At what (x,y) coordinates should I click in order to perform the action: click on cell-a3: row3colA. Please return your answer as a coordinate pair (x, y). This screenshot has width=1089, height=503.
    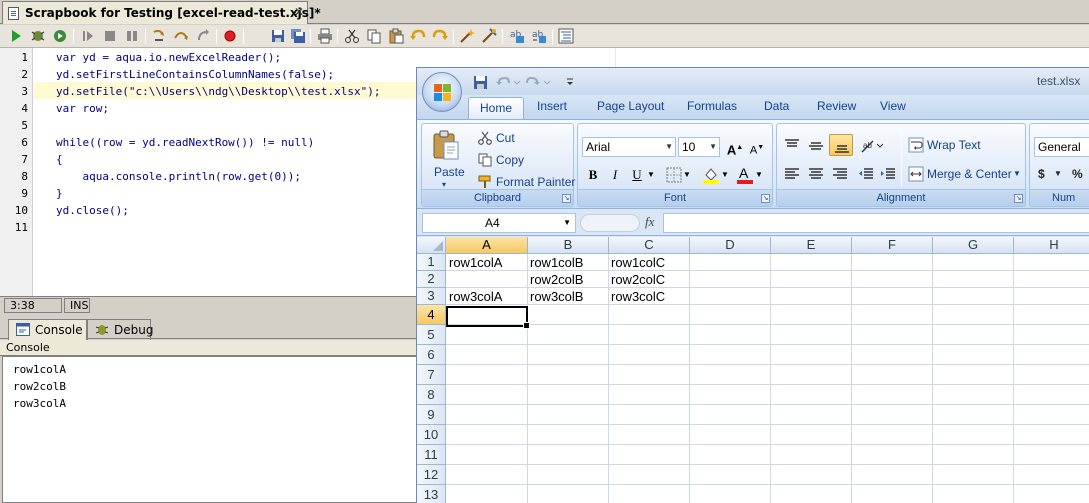
    Looking at the image, I should click on (486, 296).